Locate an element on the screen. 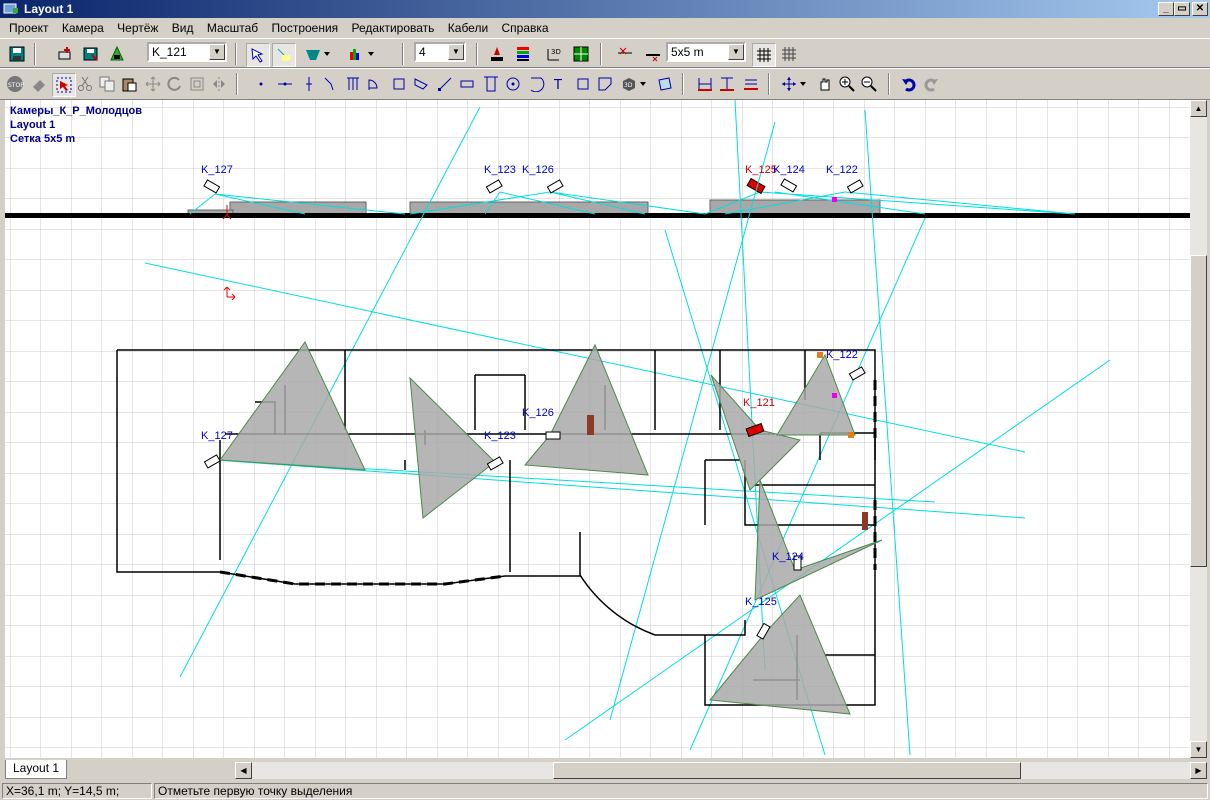 This screenshot has width=1210, height=800. circle-icon is located at coordinates (513, 84).